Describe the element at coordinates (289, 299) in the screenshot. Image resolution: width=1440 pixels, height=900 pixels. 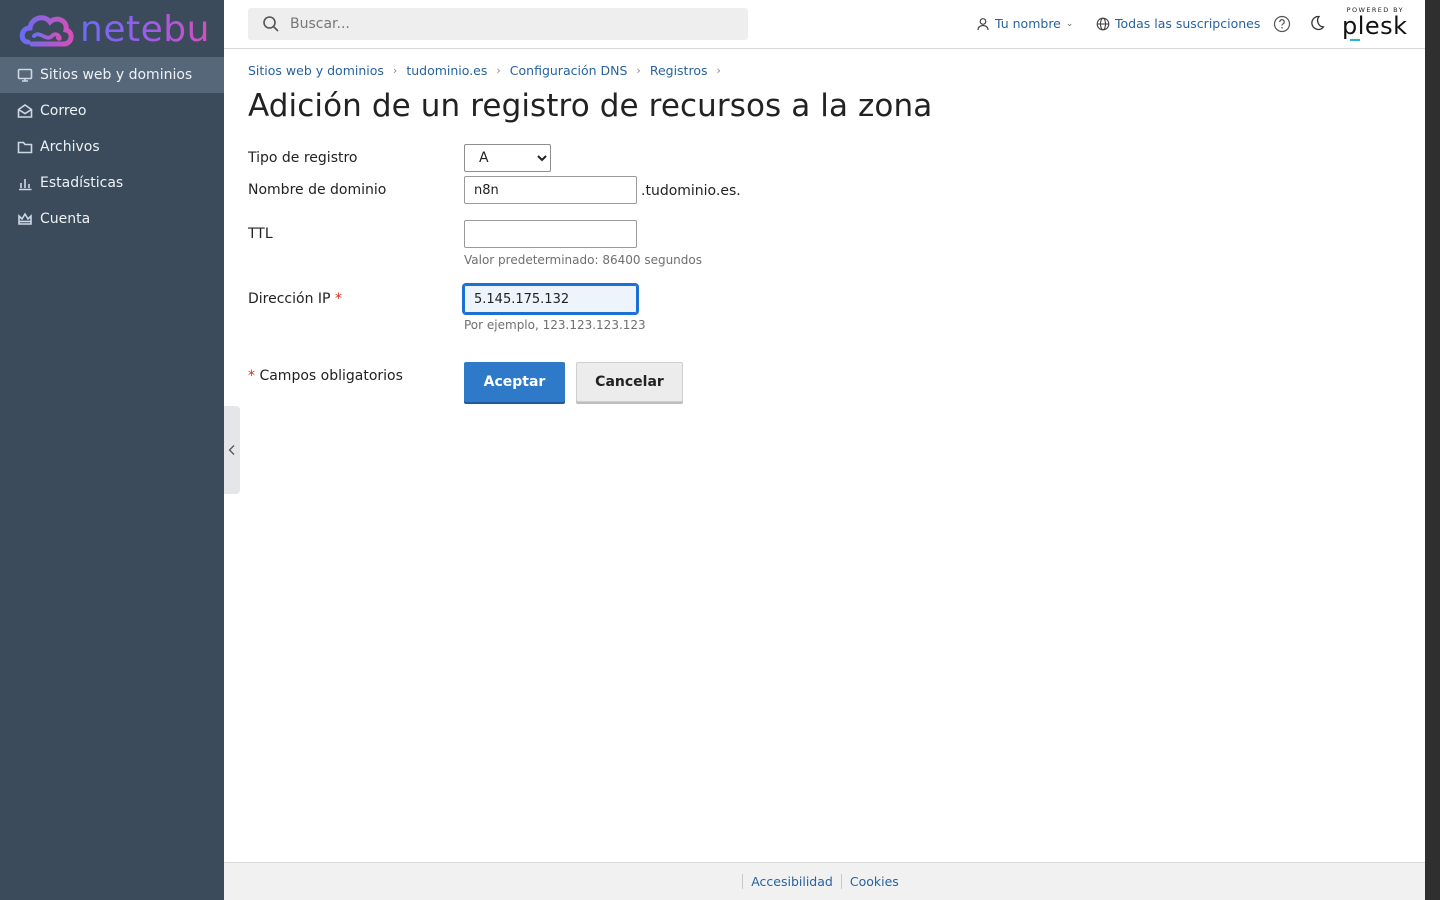
I see `ip-label-text: Dirección IP` at that location.